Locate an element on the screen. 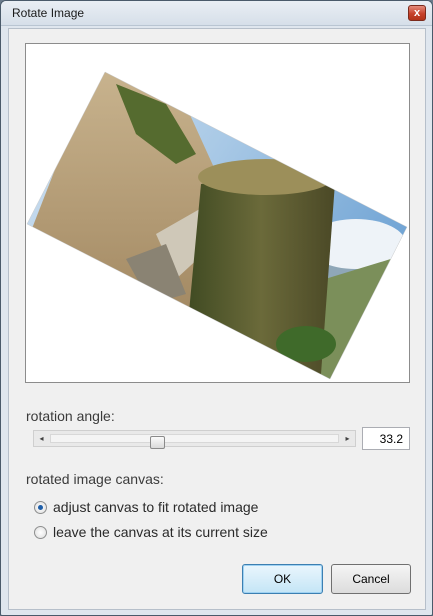 This screenshot has width=433, height=616. slider-thumb is located at coordinates (157, 442).